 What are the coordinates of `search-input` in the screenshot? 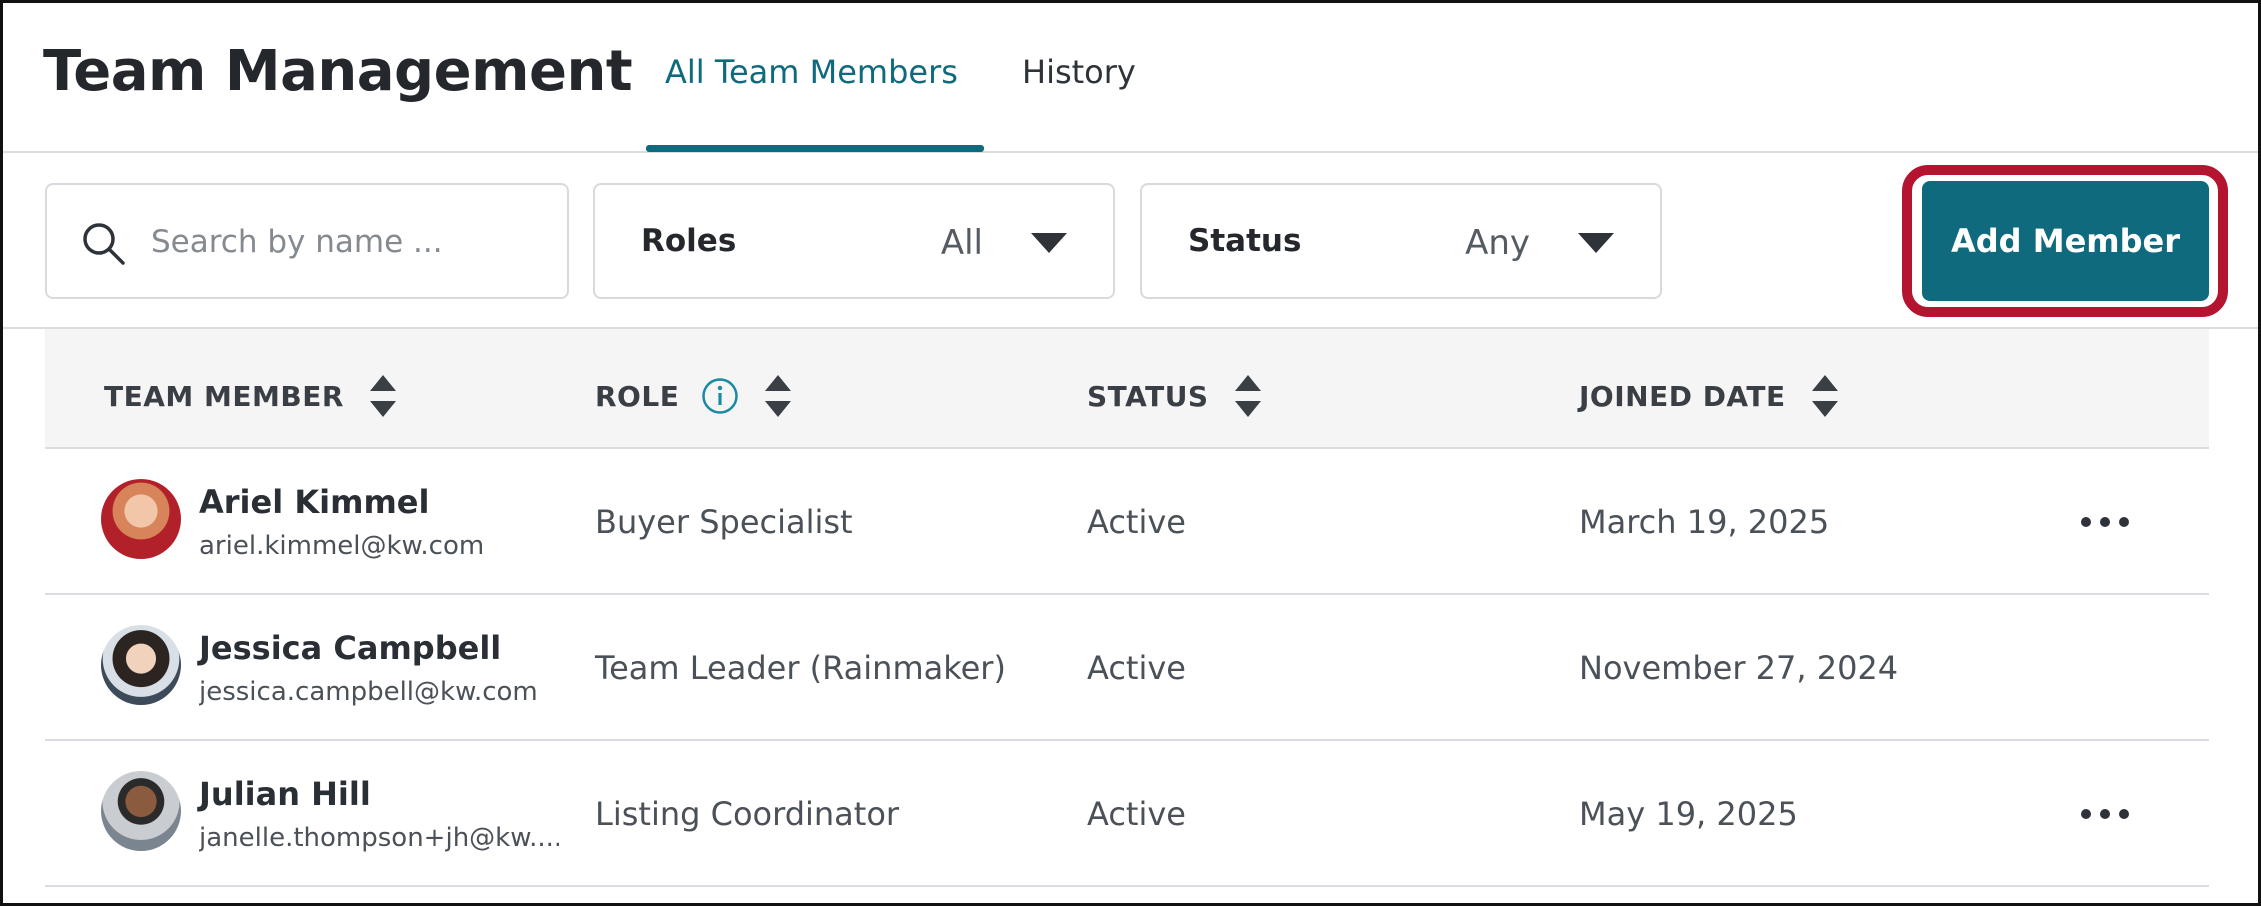 It's located at (351, 242).